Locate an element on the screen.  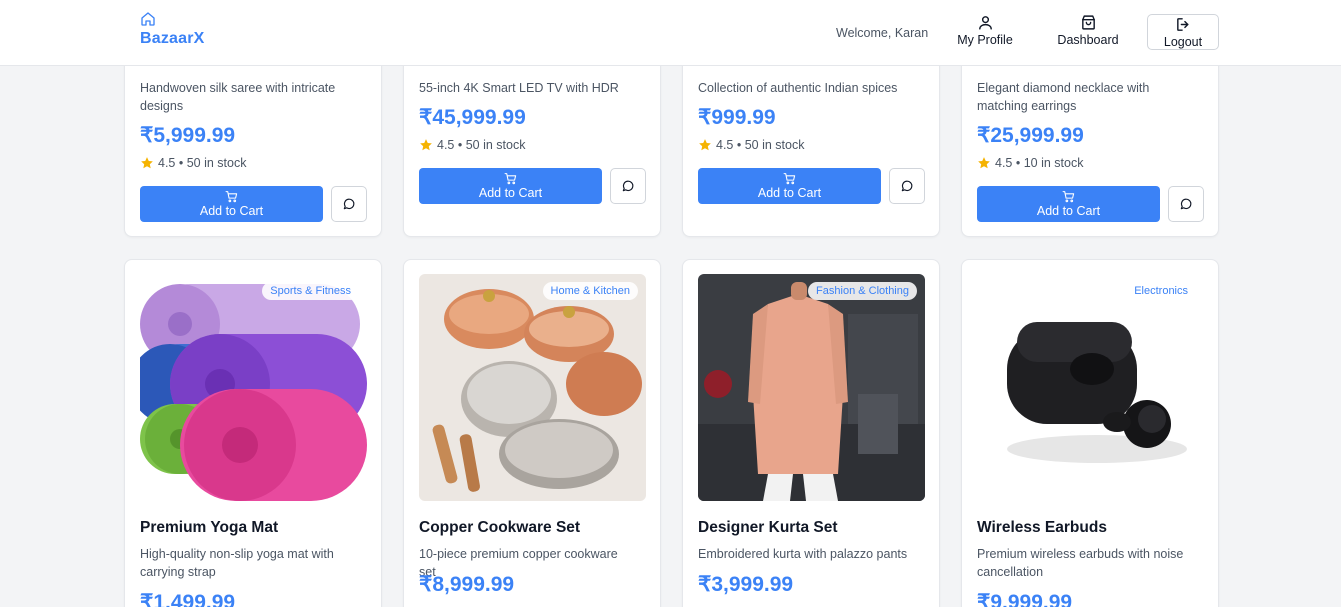
product-price: ₹1,499.99 is located at coordinates (188, 599).